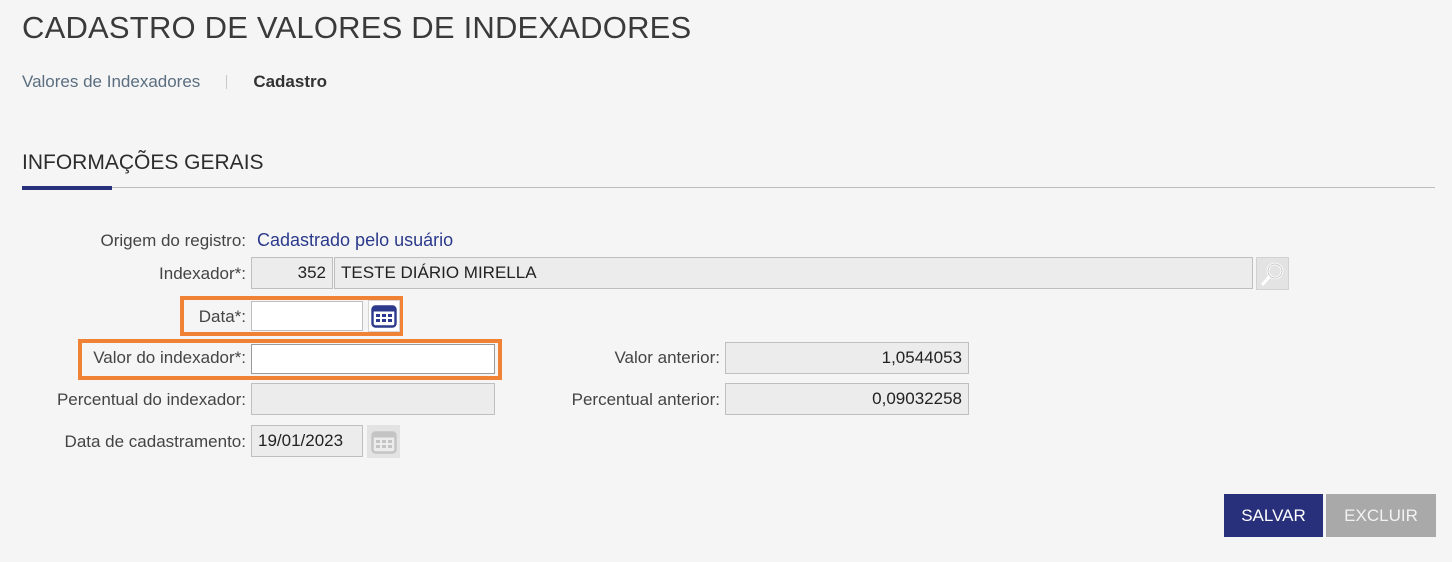 This screenshot has width=1452, height=562. Describe the element at coordinates (847, 358) in the screenshot. I see `valor-anterior-field: 1,0544053` at that location.